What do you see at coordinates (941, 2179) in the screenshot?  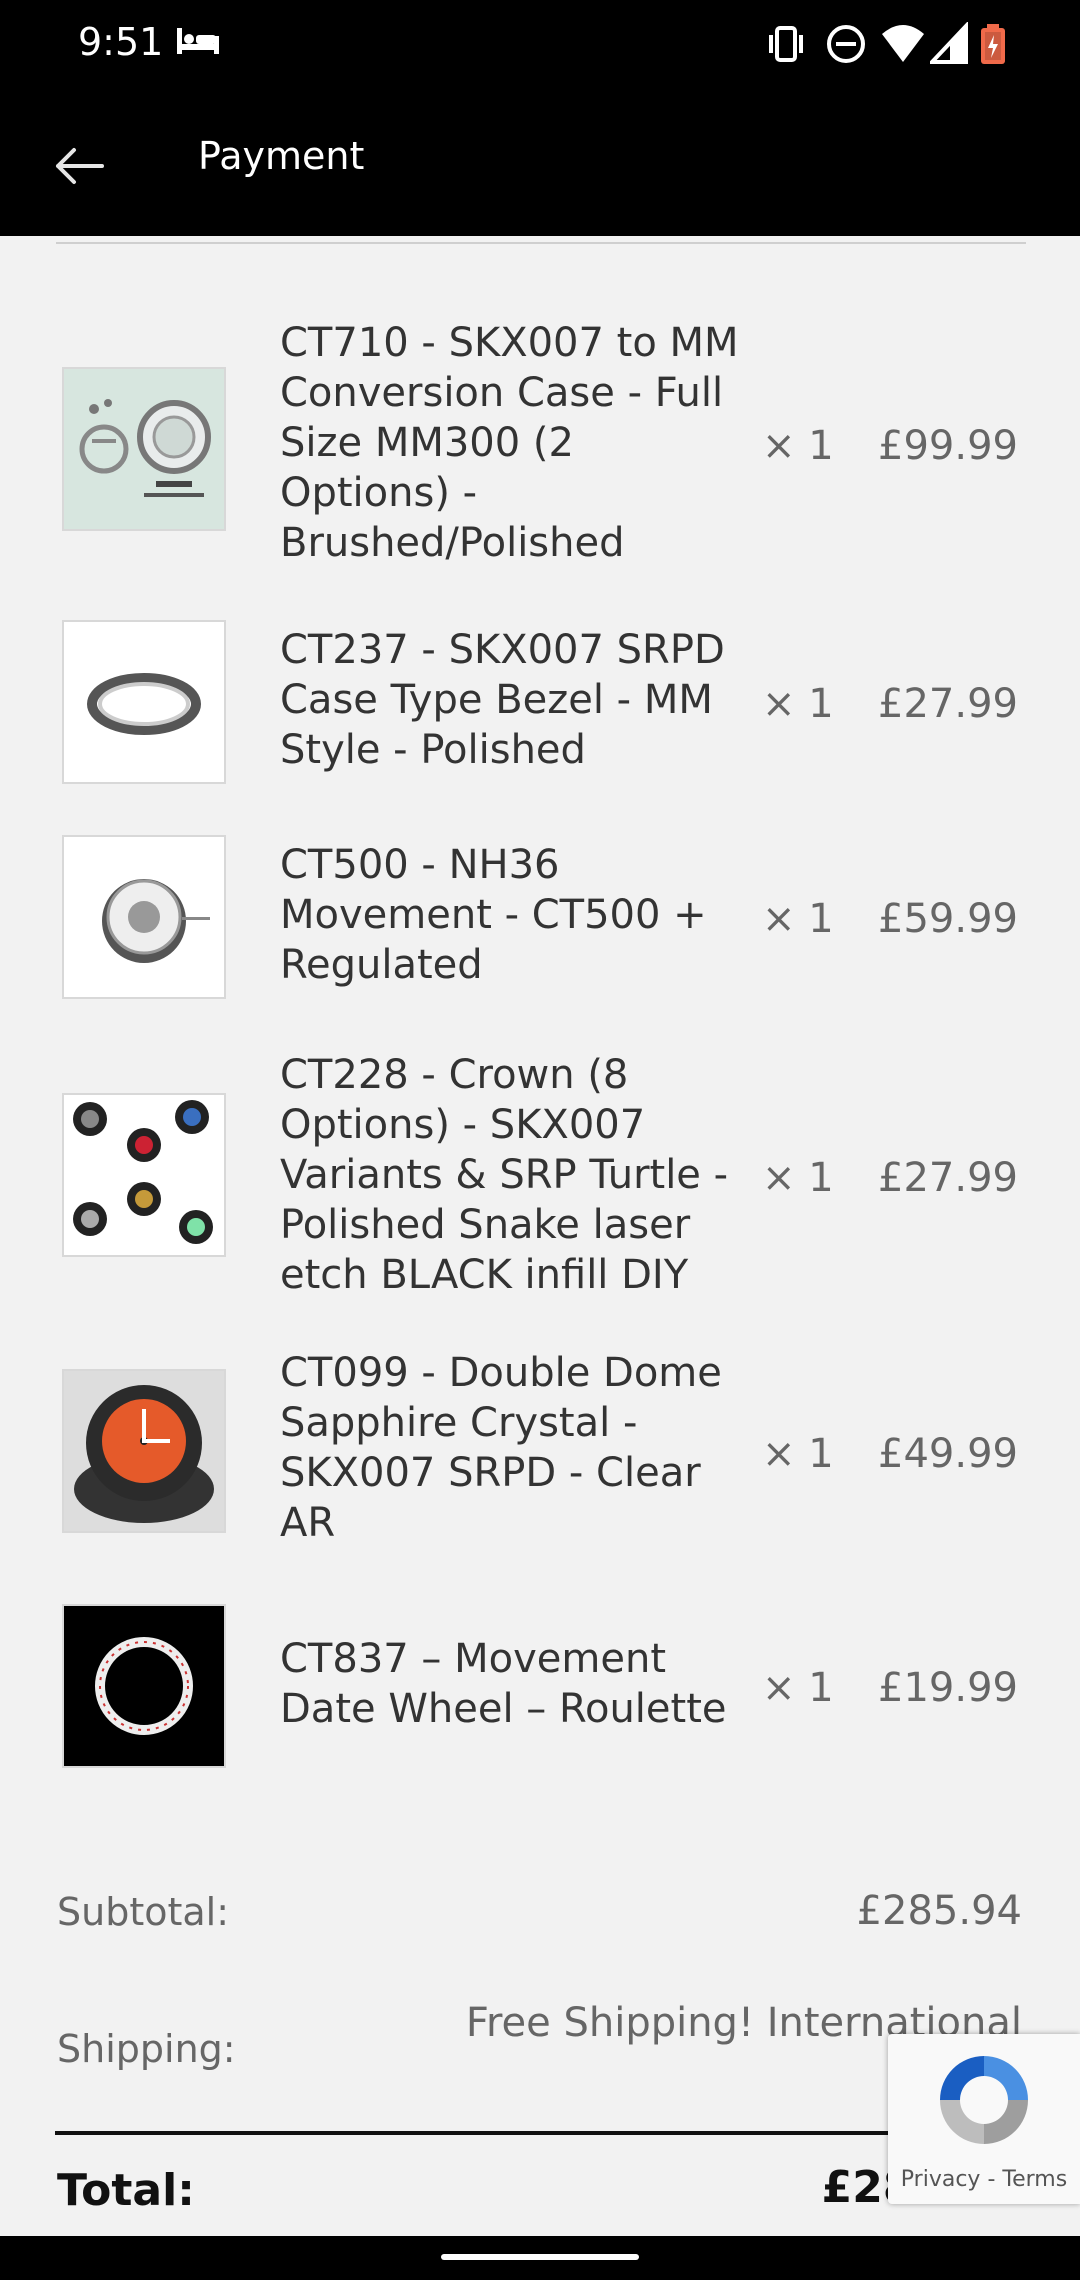 I see `privacy-link: Privacy` at bounding box center [941, 2179].